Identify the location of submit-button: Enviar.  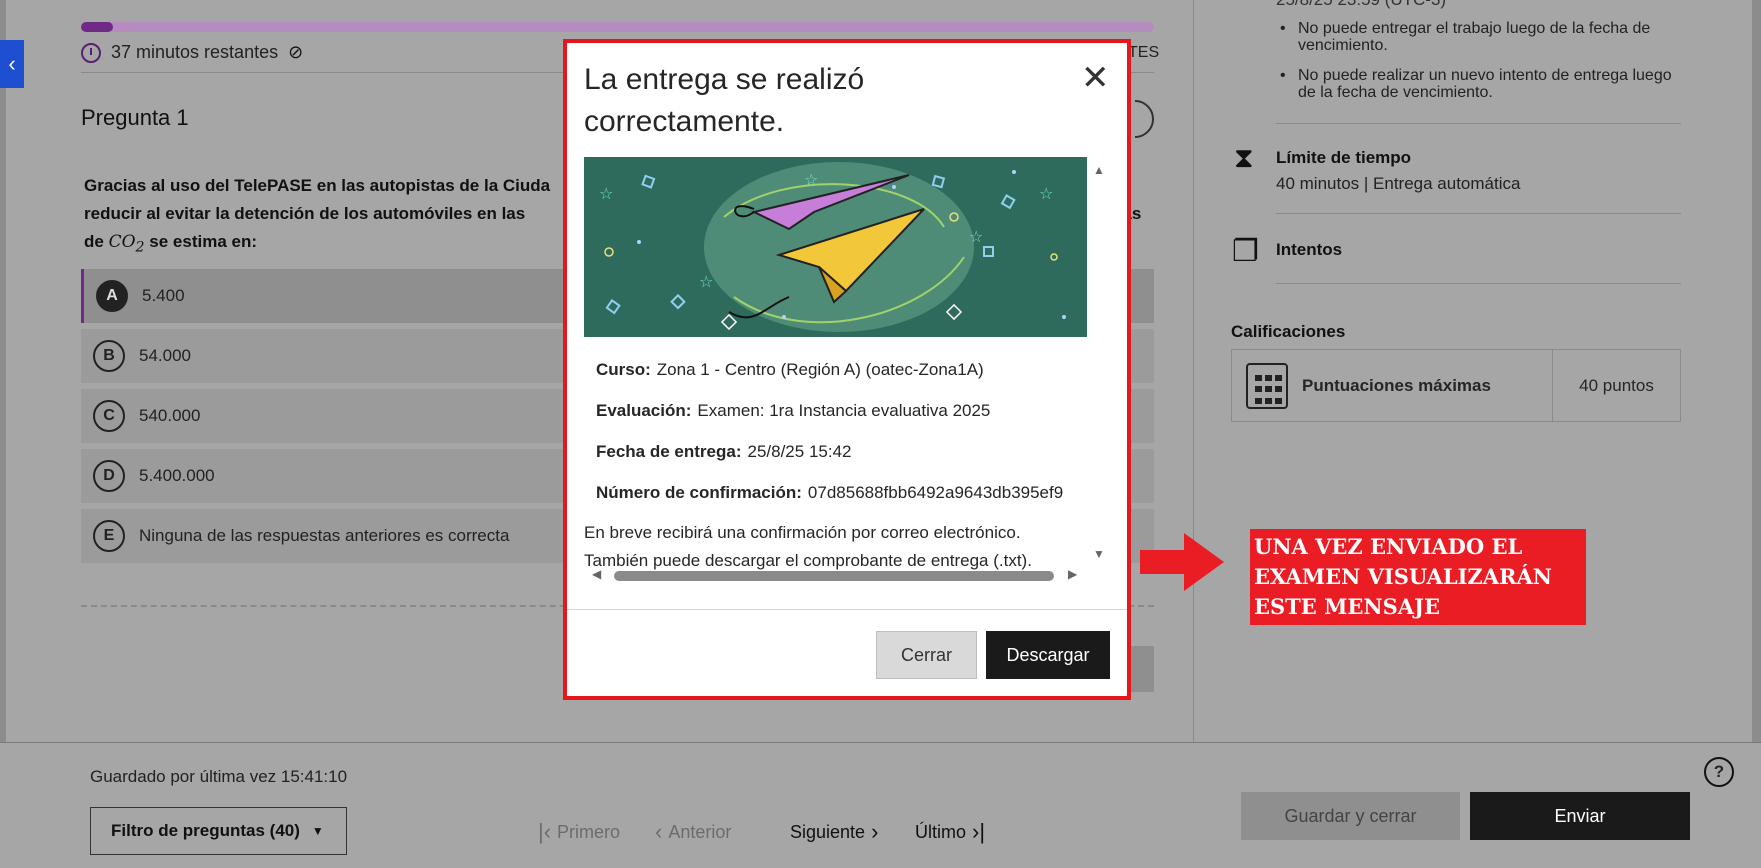
(1580, 816).